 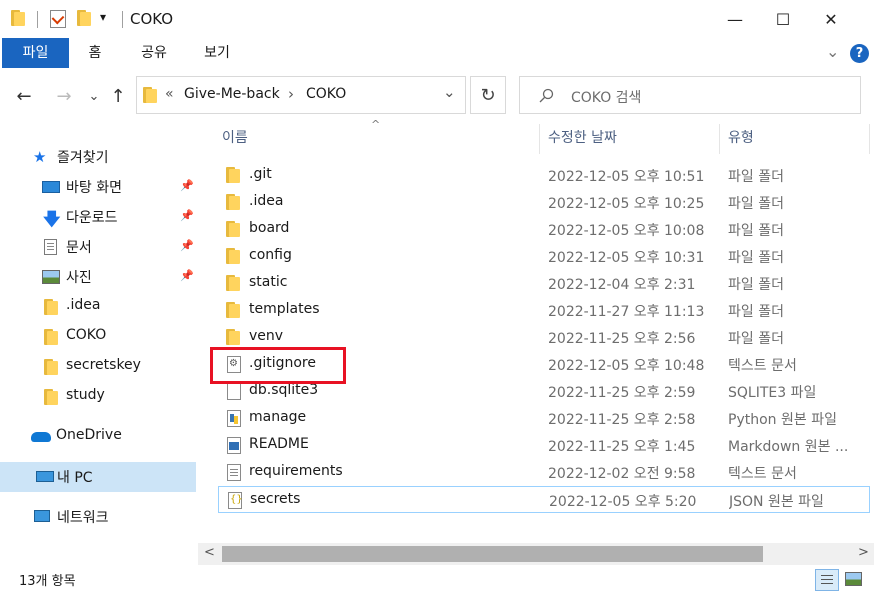 What do you see at coordinates (86, 335) in the screenshot?
I see `sidebar-item-label: COKO` at bounding box center [86, 335].